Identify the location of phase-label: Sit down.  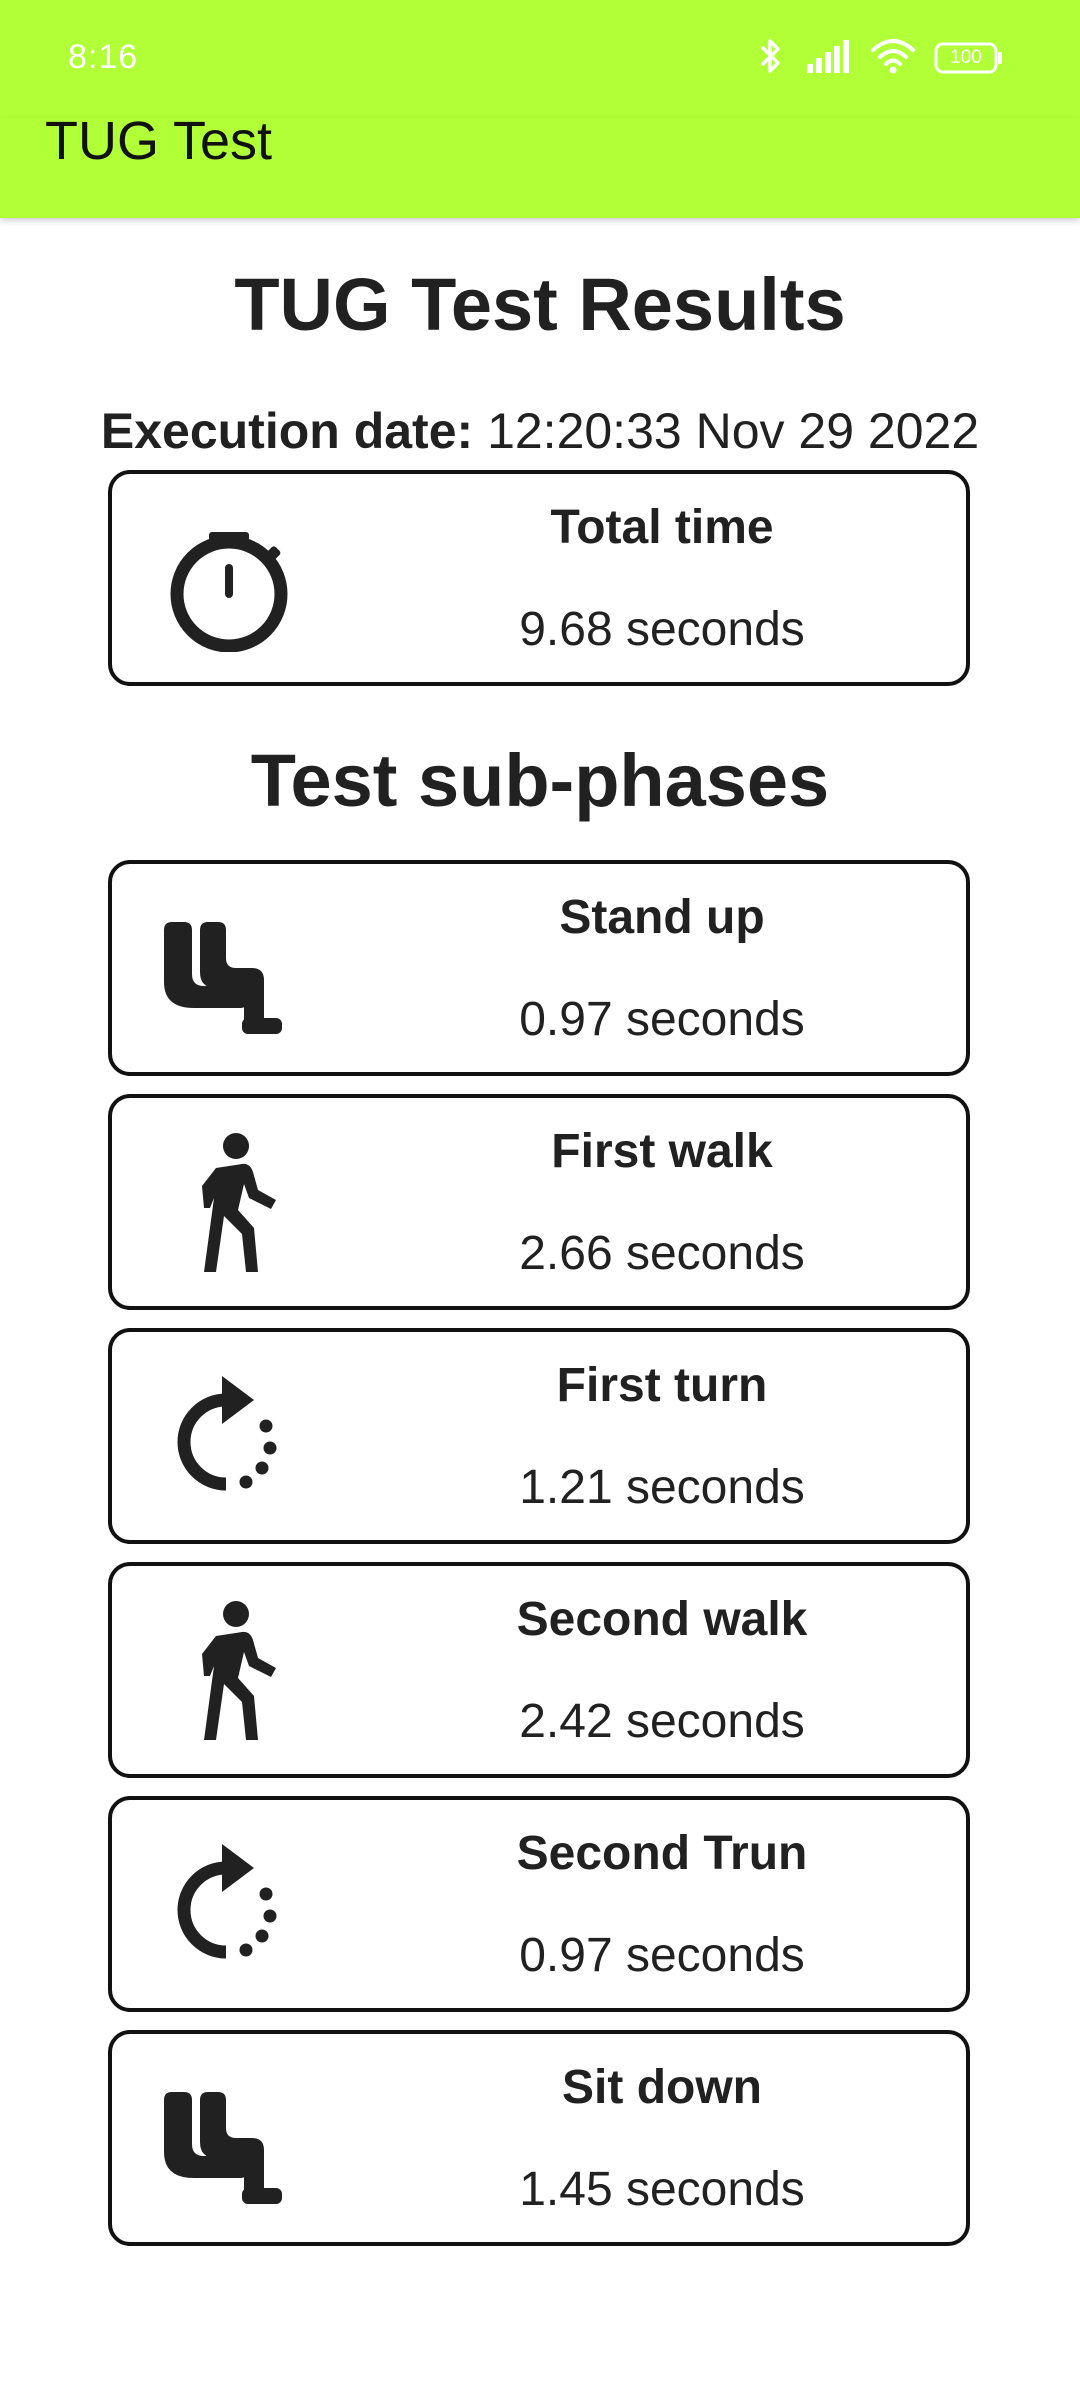
(662, 2087).